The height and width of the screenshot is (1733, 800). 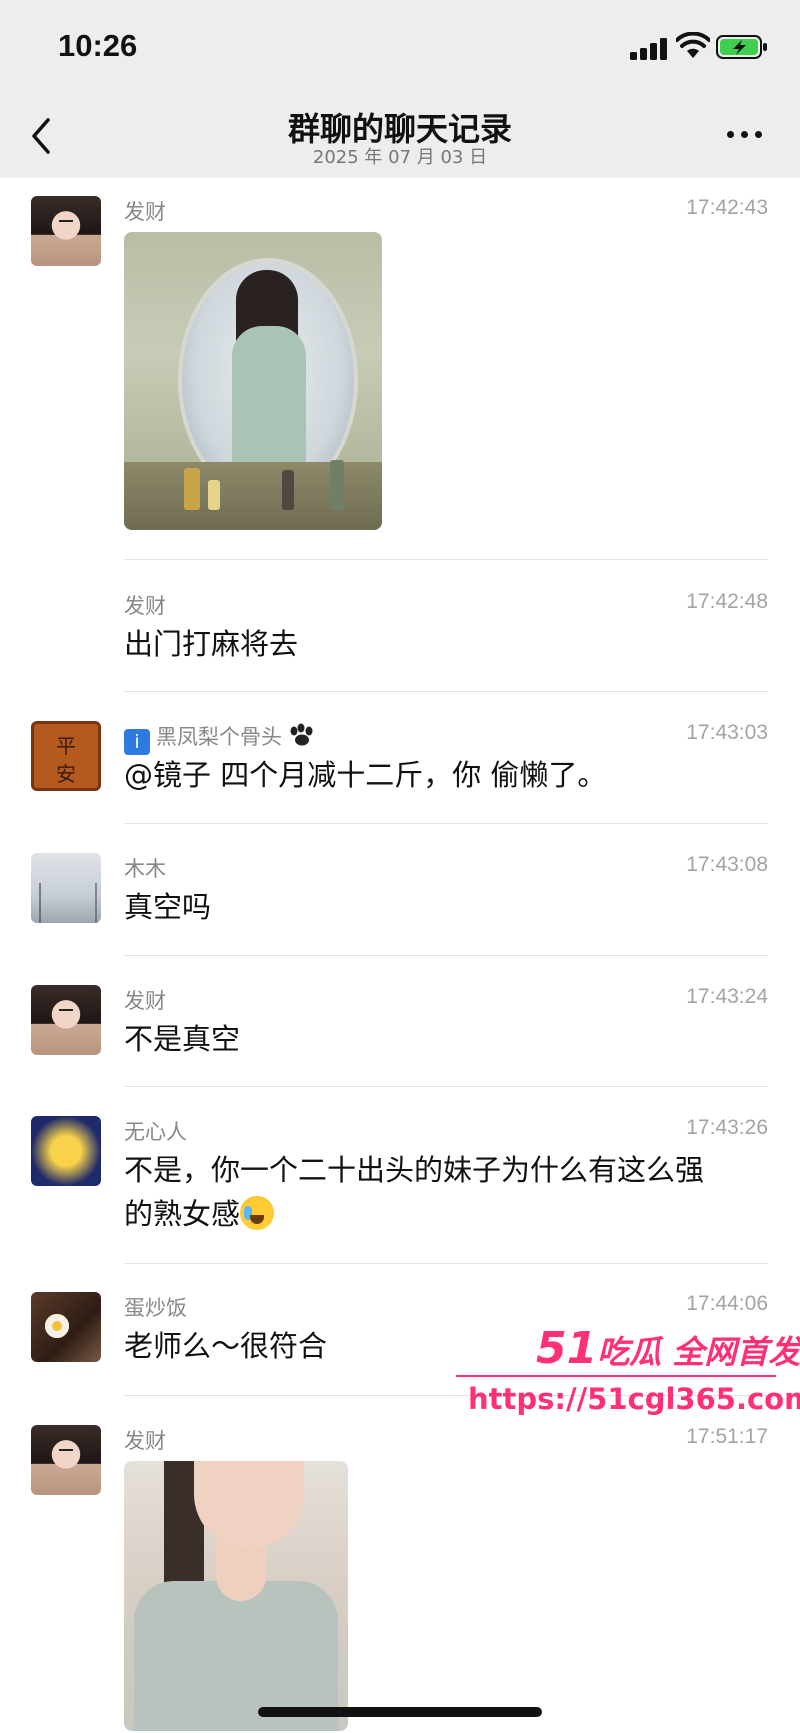 I want to click on sender-name: 无心人, so click(x=155, y=1132).